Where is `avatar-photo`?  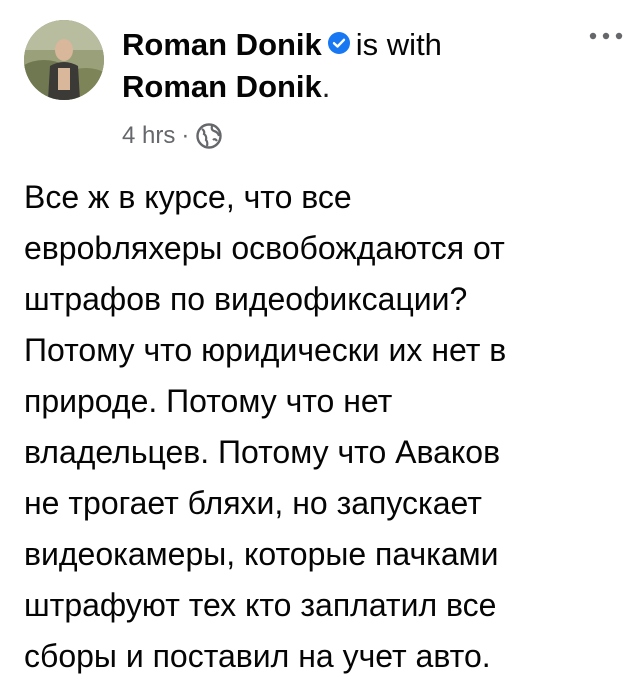 avatar-photo is located at coordinates (64, 60).